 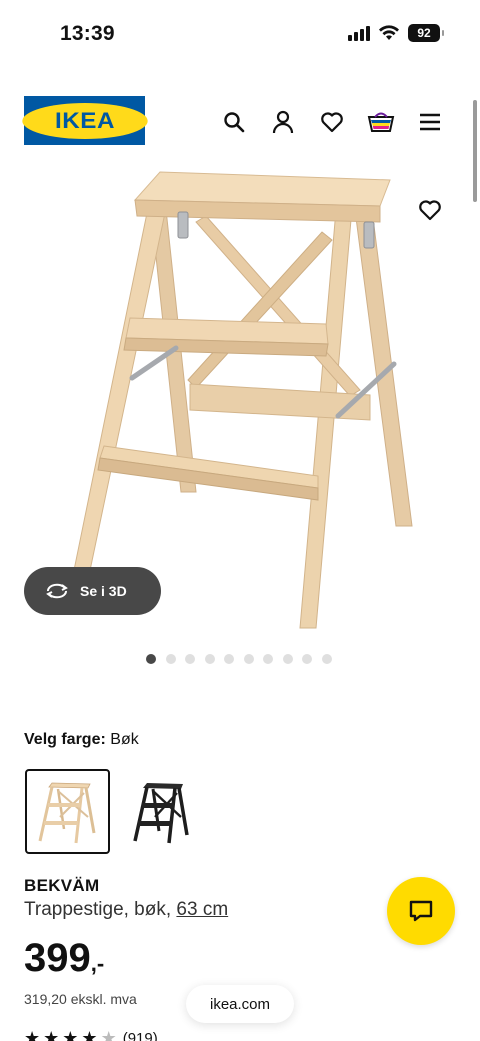 I want to click on swatch-black, so click(x=160, y=811).